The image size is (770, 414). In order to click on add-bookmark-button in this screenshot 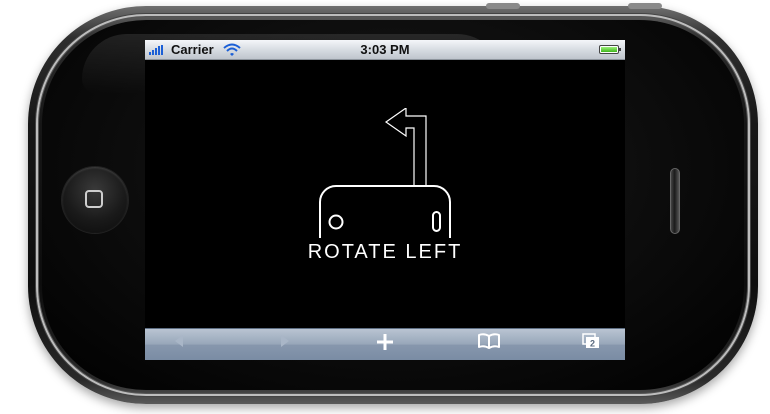, I will do `click(385, 345)`.